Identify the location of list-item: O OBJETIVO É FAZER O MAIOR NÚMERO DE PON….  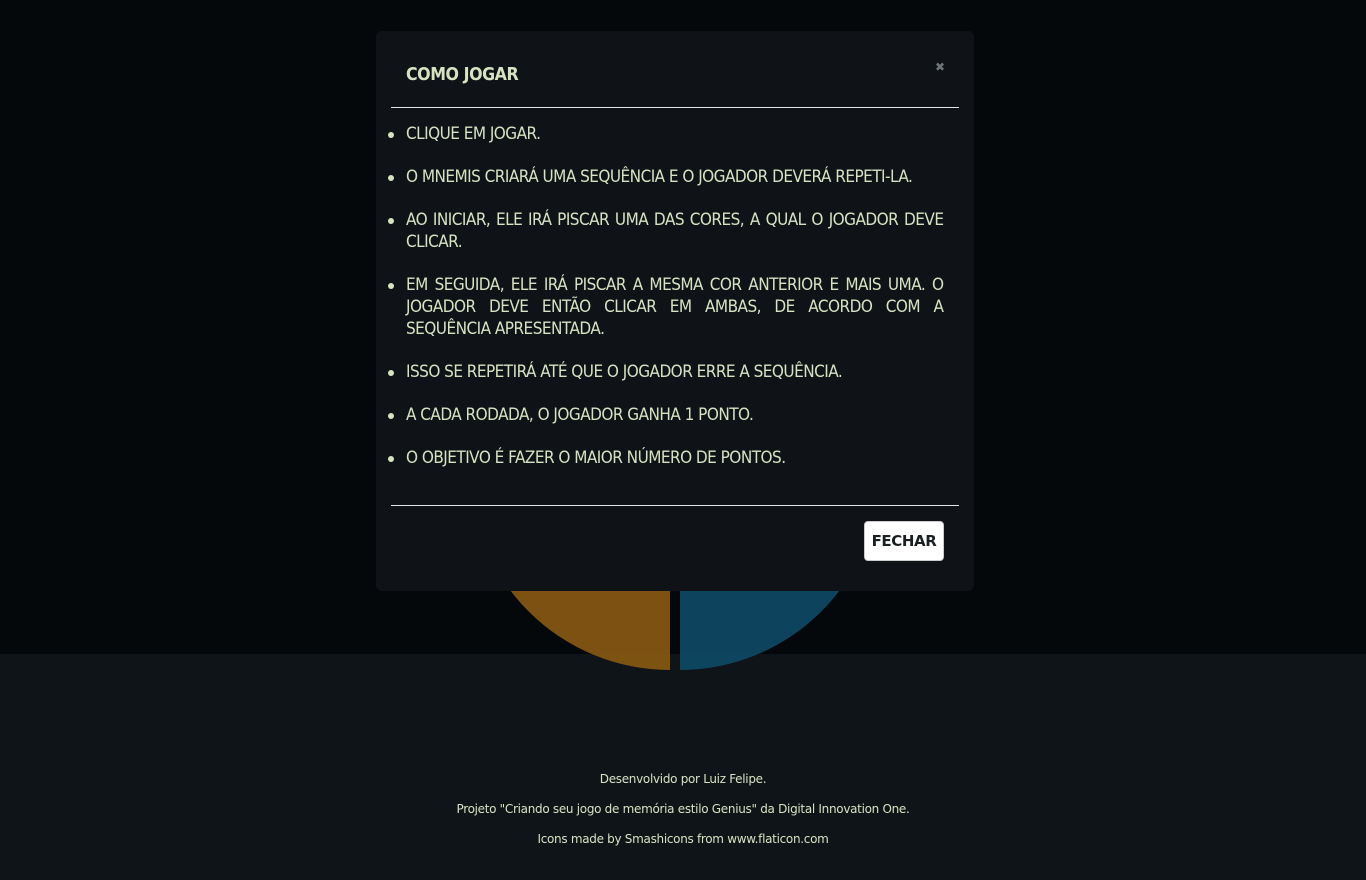
(666, 458).